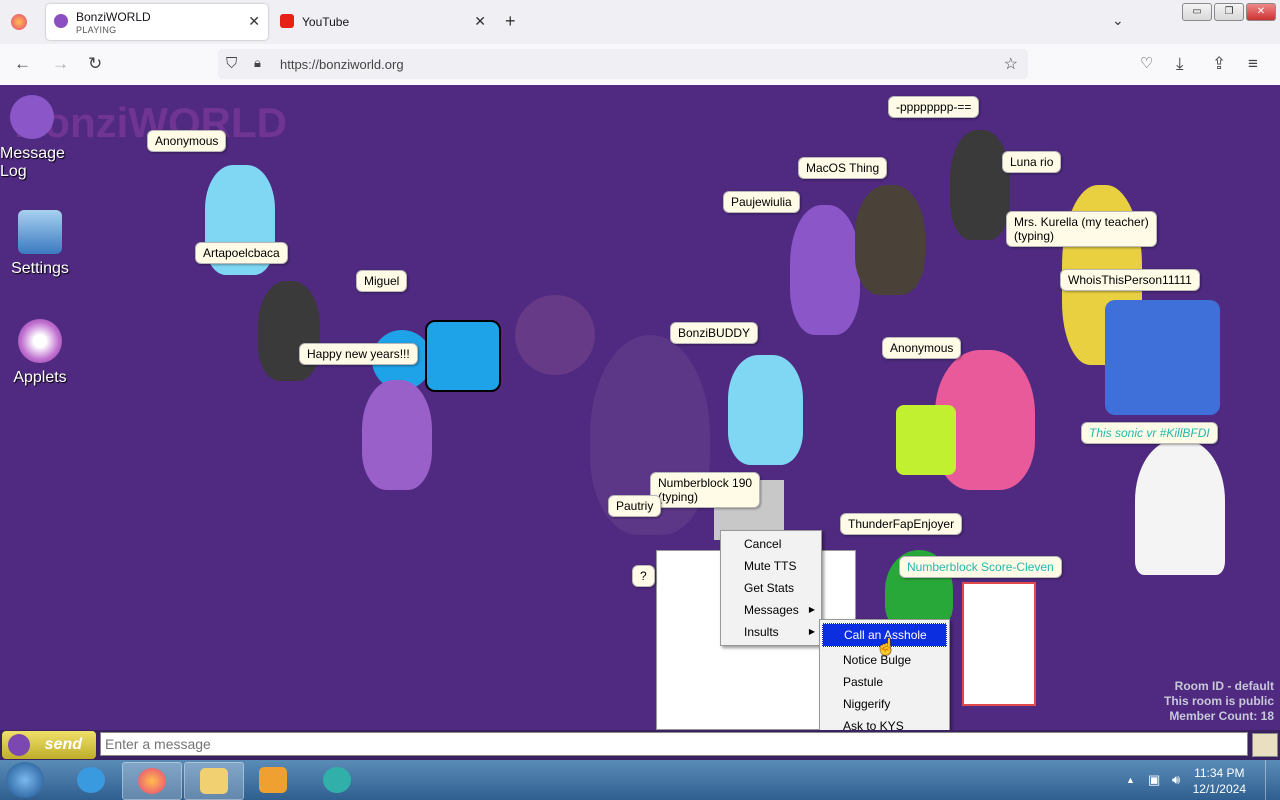 The image size is (1280, 800). Describe the element at coordinates (640, 780) in the screenshot. I see `taskbar: ▲ ▣ 🔊︎ 11:34 PM 12/1/2024` at that location.